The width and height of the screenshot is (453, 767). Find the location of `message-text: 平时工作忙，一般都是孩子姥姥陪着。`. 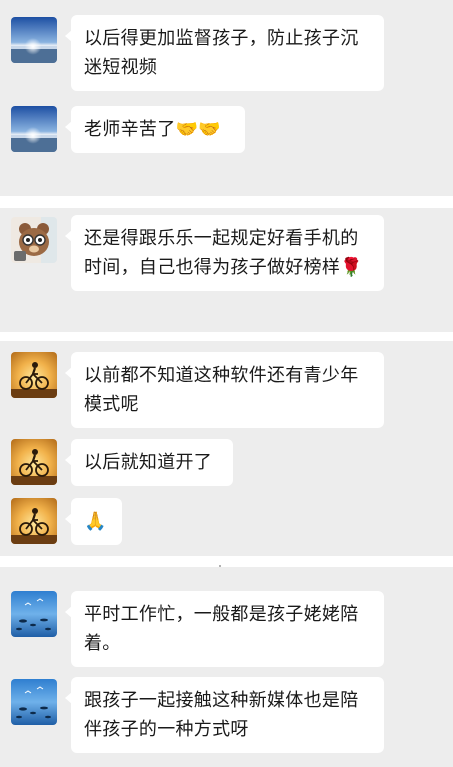

message-text: 平时工作忙，一般都是孩子姥姥陪着。 is located at coordinates (221, 629).